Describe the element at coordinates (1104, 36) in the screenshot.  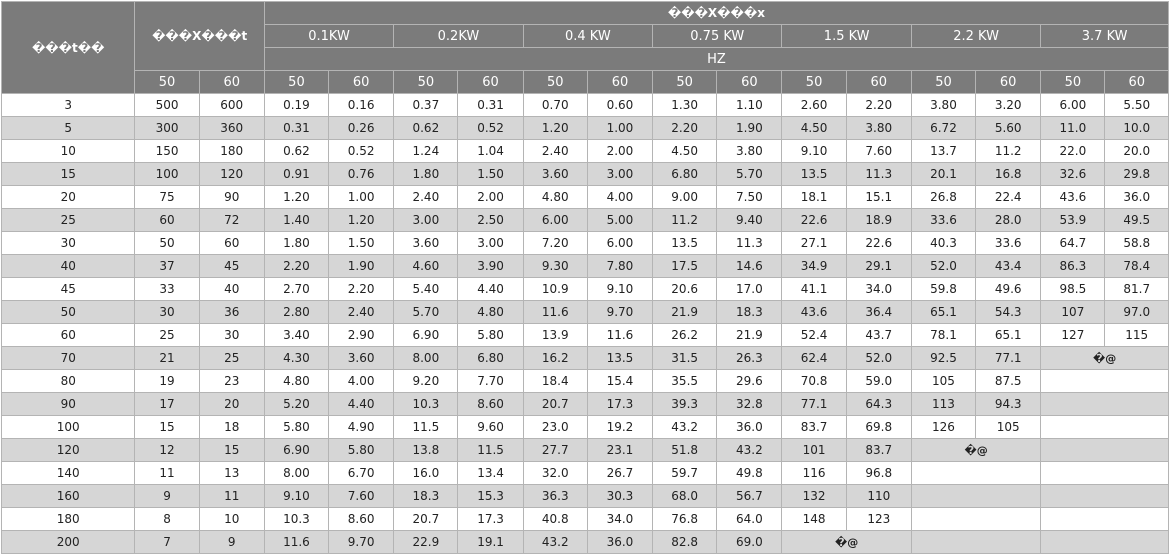
I see `power-header-3-7kw: 3.7 KW` at that location.